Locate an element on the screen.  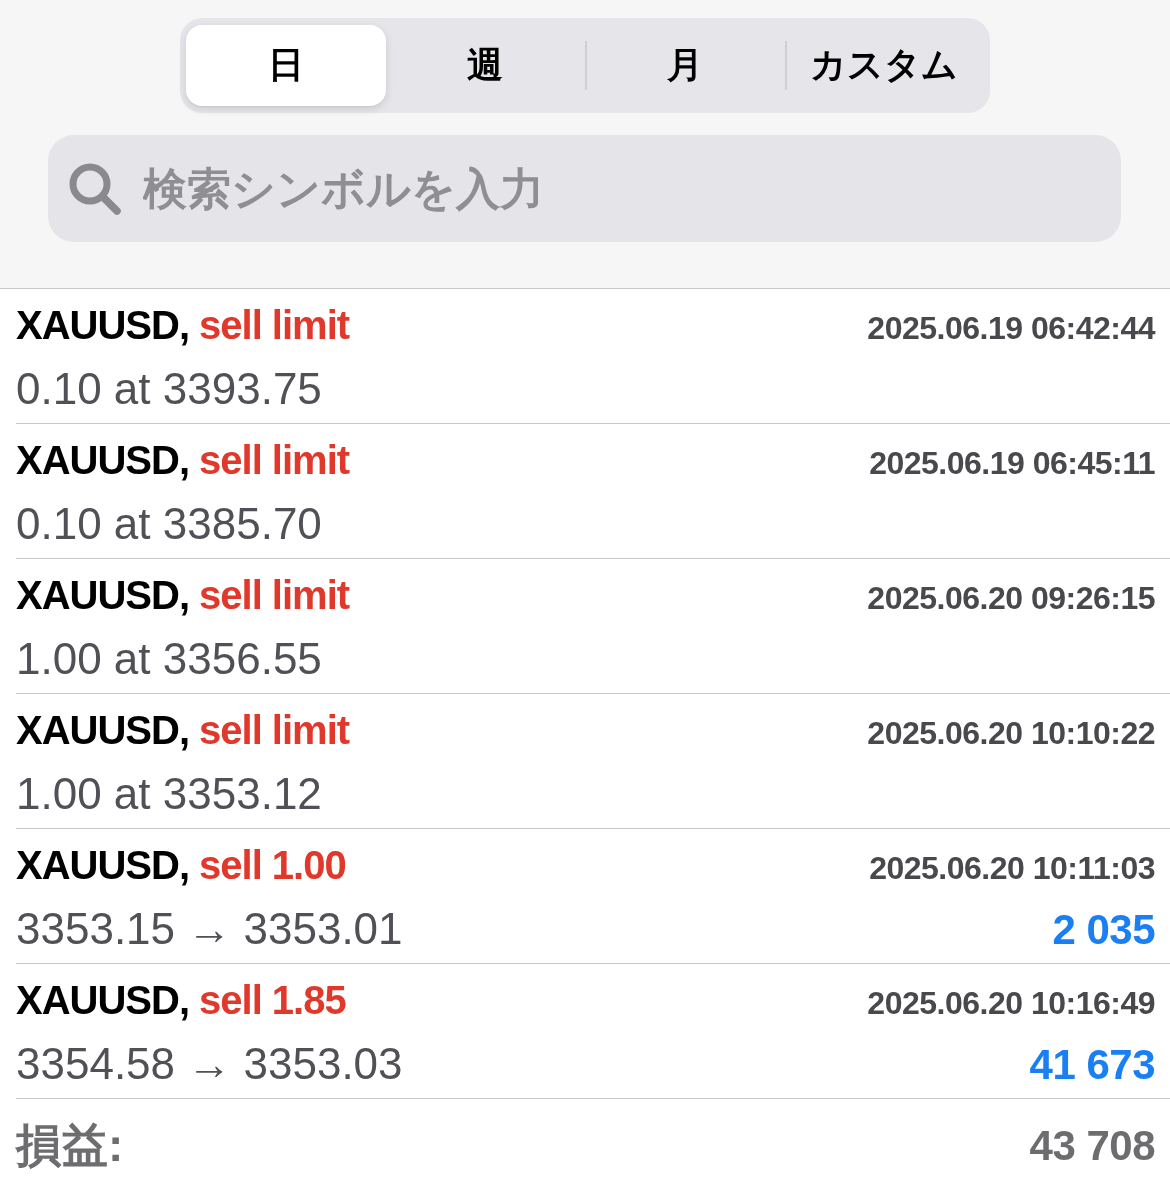
total-label: 損益: is located at coordinates (70, 1145).